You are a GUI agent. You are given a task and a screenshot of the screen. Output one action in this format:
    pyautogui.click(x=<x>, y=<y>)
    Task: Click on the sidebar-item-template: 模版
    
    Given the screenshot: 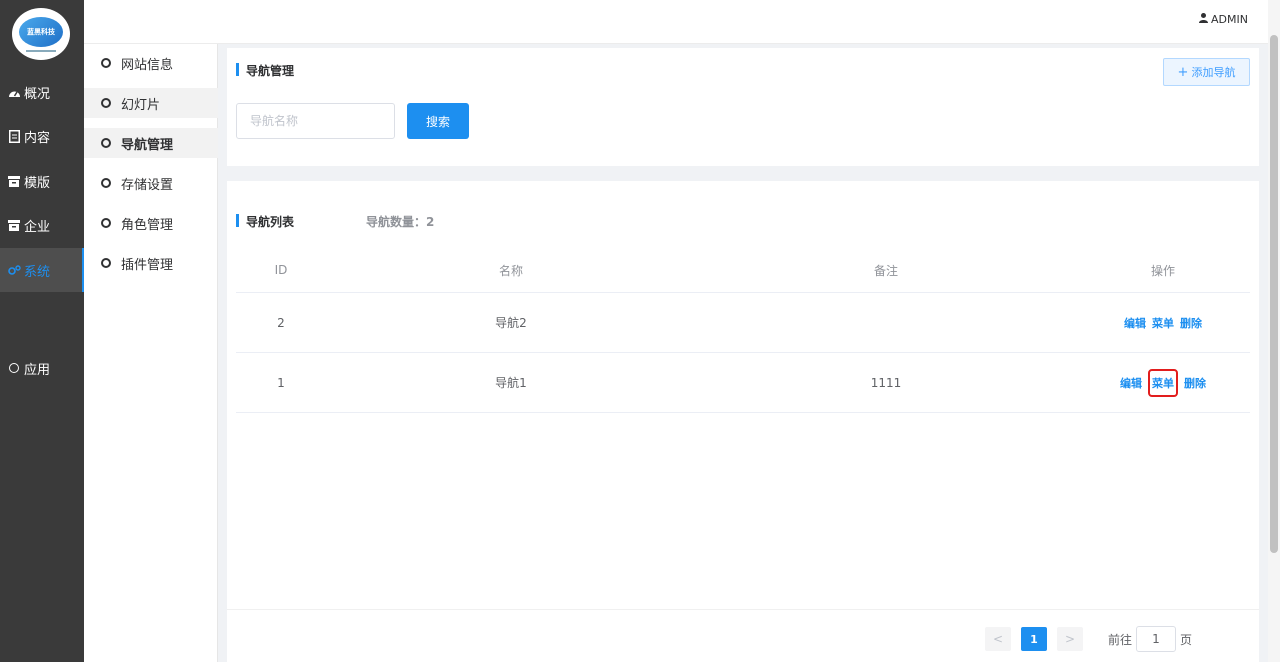 What is the action you would take?
    pyautogui.click(x=42, y=181)
    